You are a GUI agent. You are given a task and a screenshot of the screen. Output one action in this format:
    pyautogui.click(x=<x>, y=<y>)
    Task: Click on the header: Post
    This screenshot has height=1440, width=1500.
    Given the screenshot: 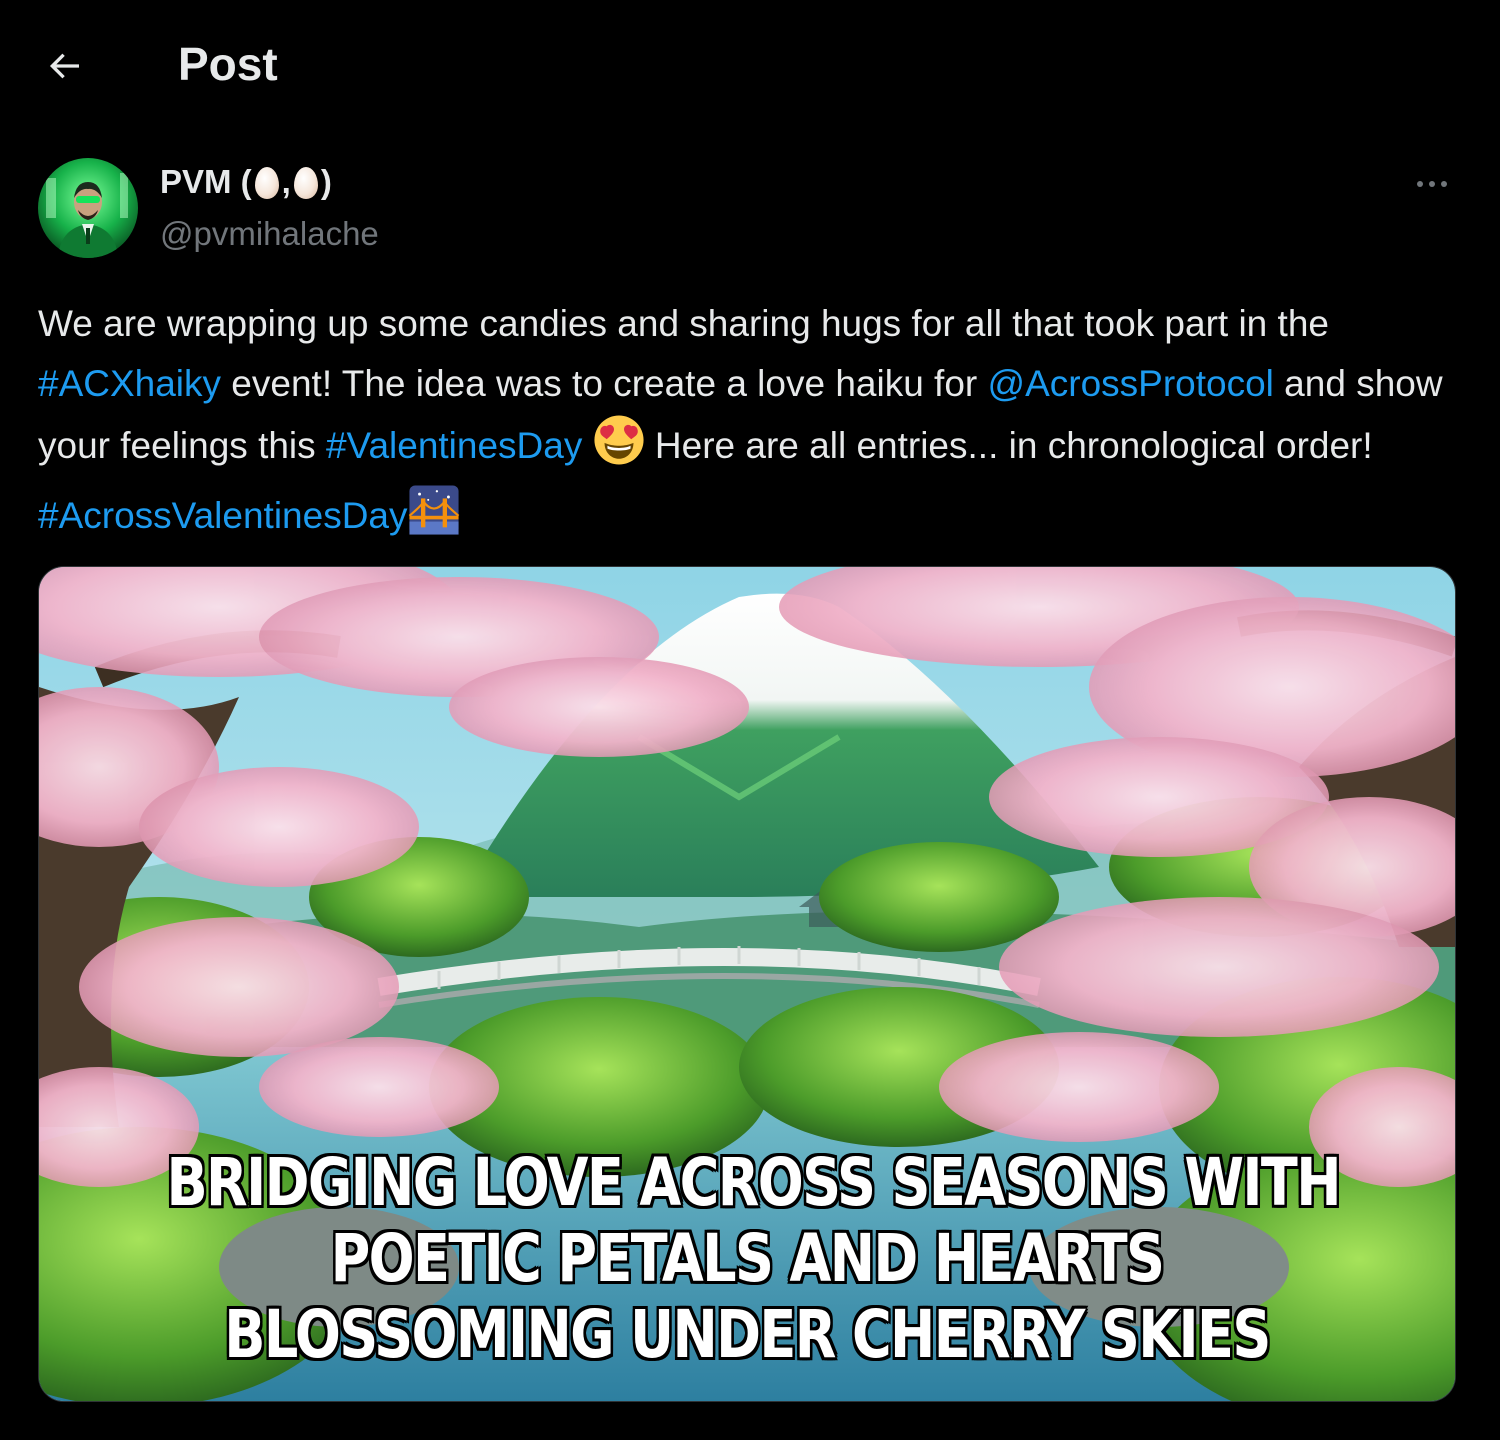 What is the action you would take?
    pyautogui.click(x=750, y=64)
    